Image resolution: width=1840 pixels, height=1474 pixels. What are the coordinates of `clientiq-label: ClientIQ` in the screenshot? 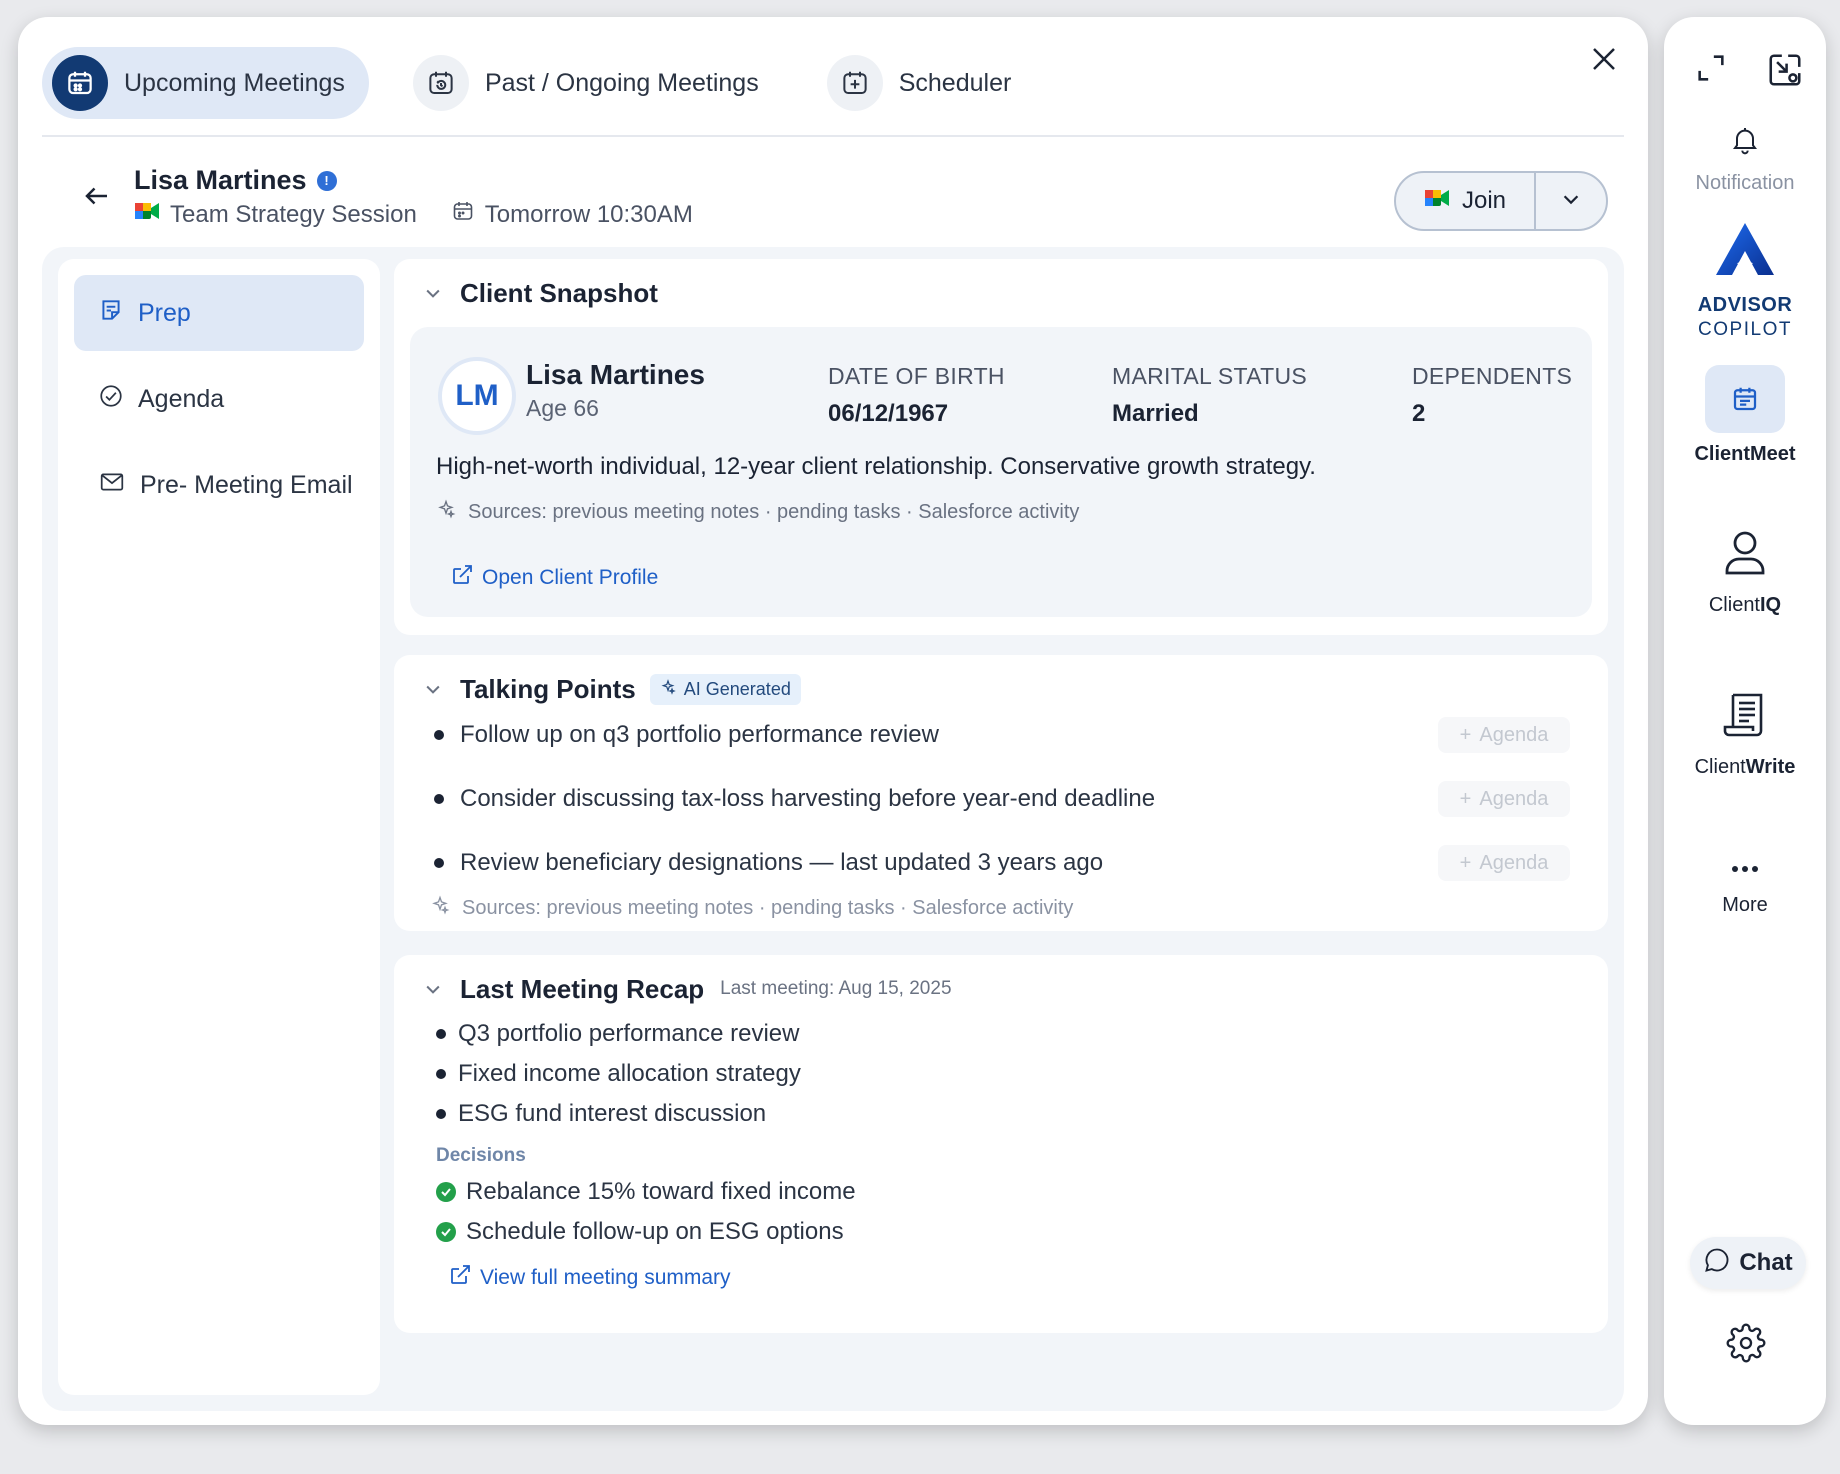 It's located at (1745, 605).